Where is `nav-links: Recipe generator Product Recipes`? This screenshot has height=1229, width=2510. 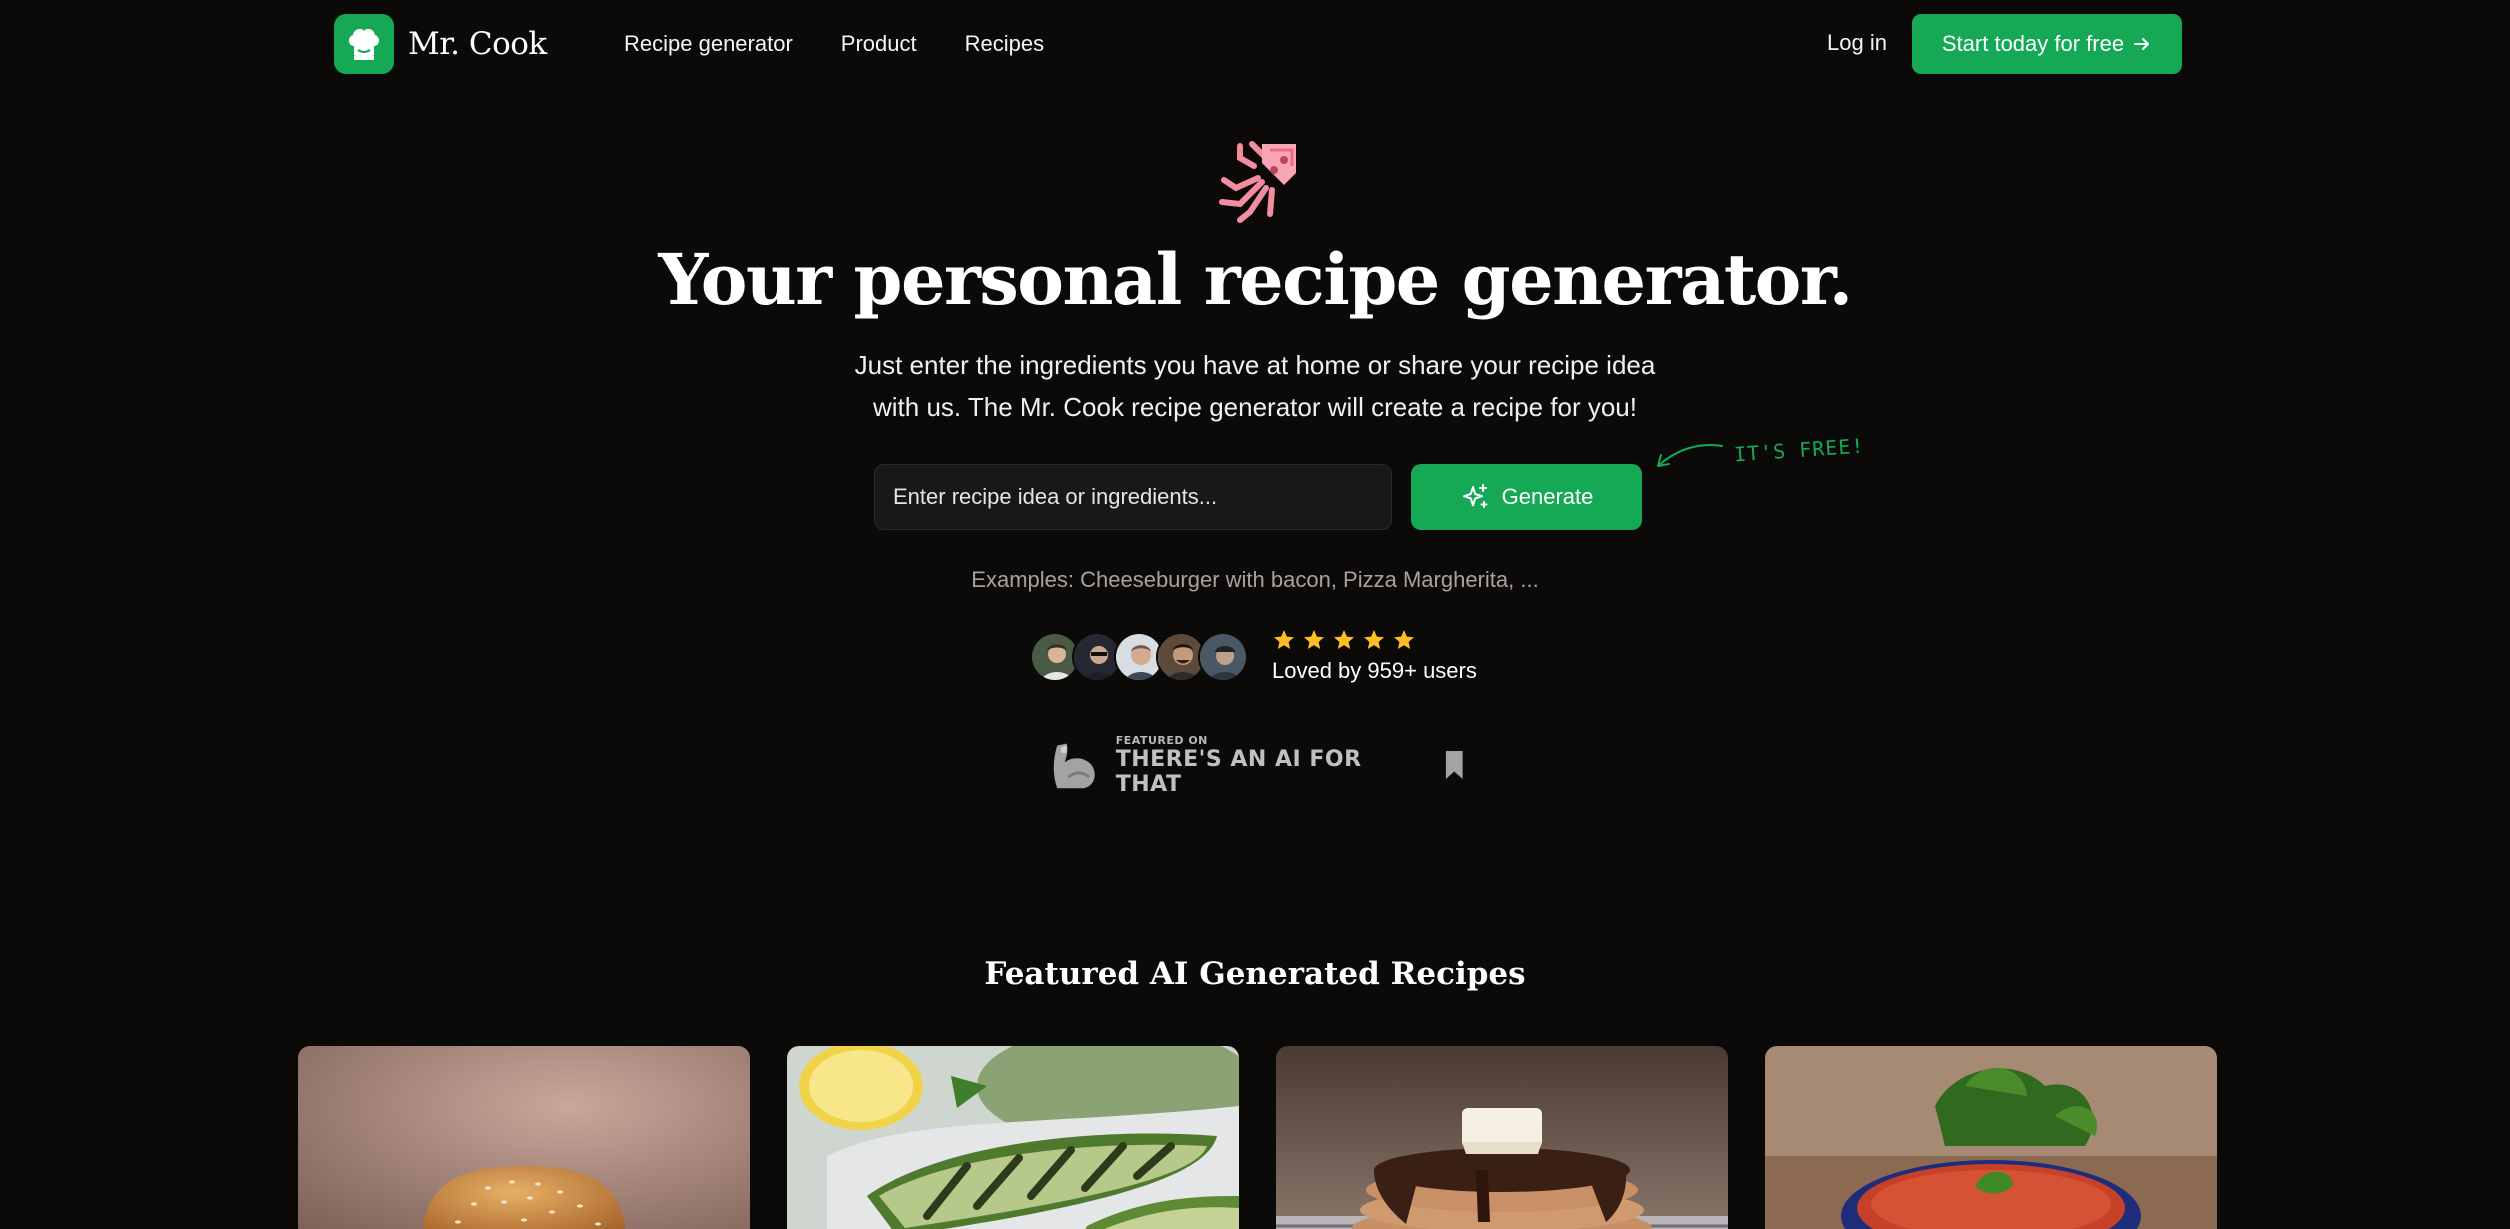
nav-links: Recipe generator Product Recipes is located at coordinates (834, 44).